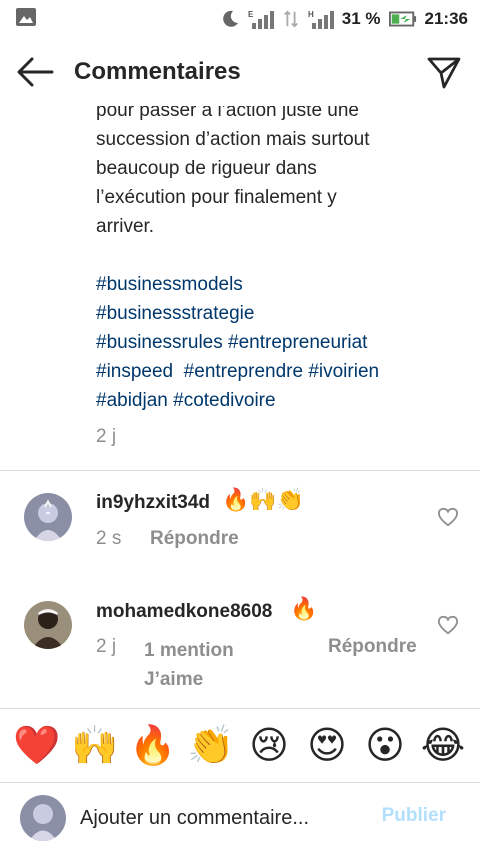 Image resolution: width=480 pixels, height=854 pixels. What do you see at coordinates (189, 665) in the screenshot?
I see `mention-like-label: 1 mention J’aime` at bounding box center [189, 665].